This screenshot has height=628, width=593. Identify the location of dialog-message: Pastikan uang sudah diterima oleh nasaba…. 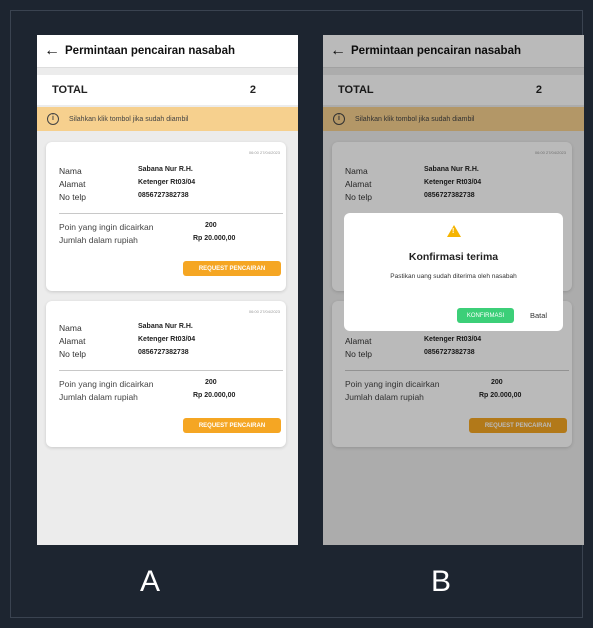
(453, 276).